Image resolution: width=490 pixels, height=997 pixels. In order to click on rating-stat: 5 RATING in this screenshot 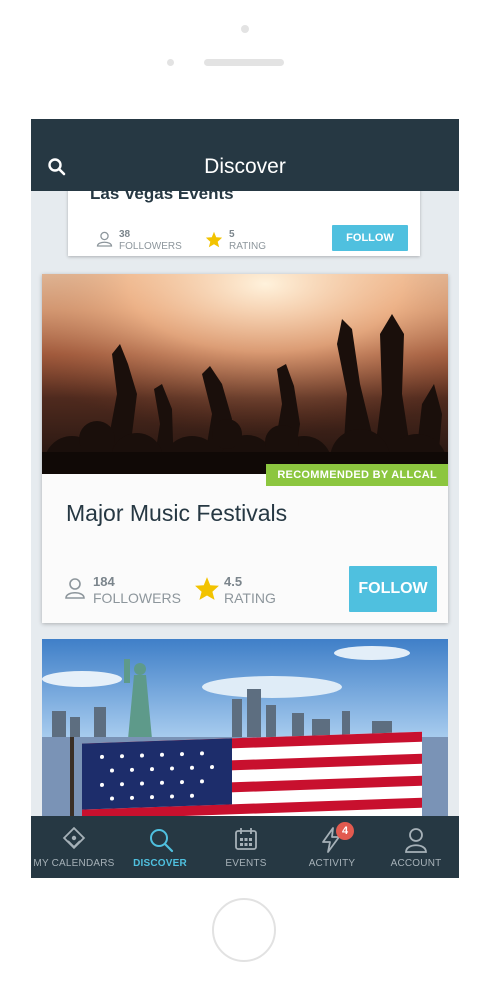, I will do `click(247, 241)`.